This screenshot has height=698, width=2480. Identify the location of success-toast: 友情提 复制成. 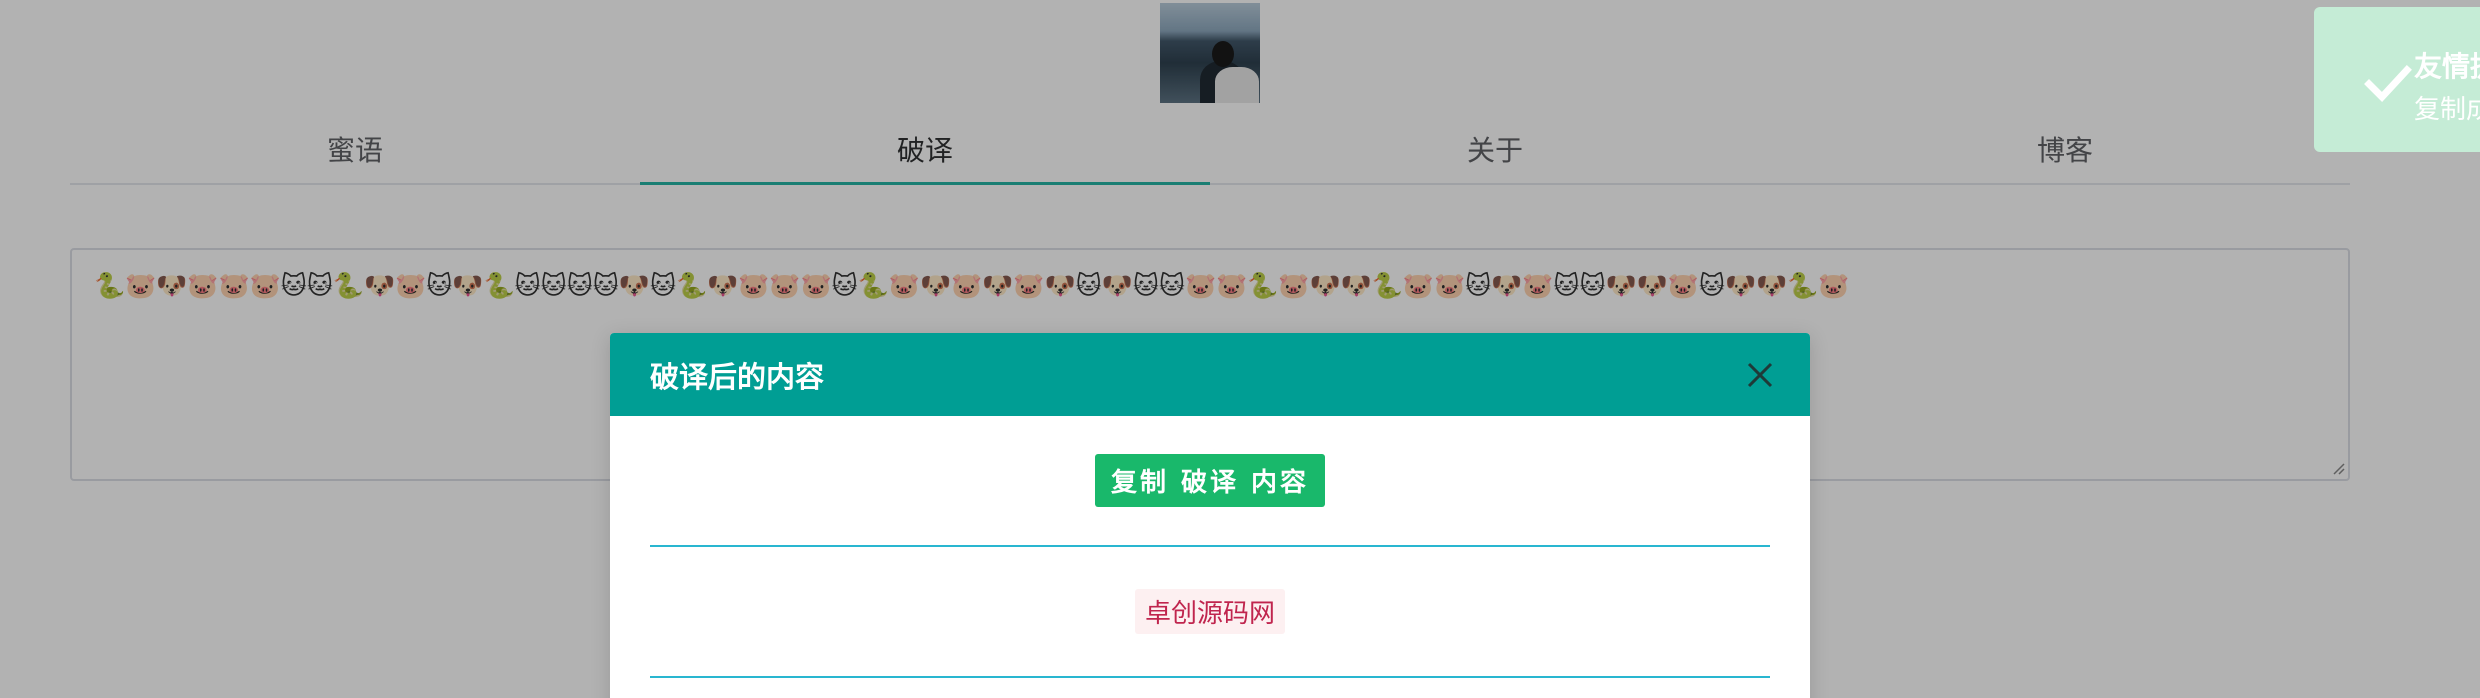
(2397, 79).